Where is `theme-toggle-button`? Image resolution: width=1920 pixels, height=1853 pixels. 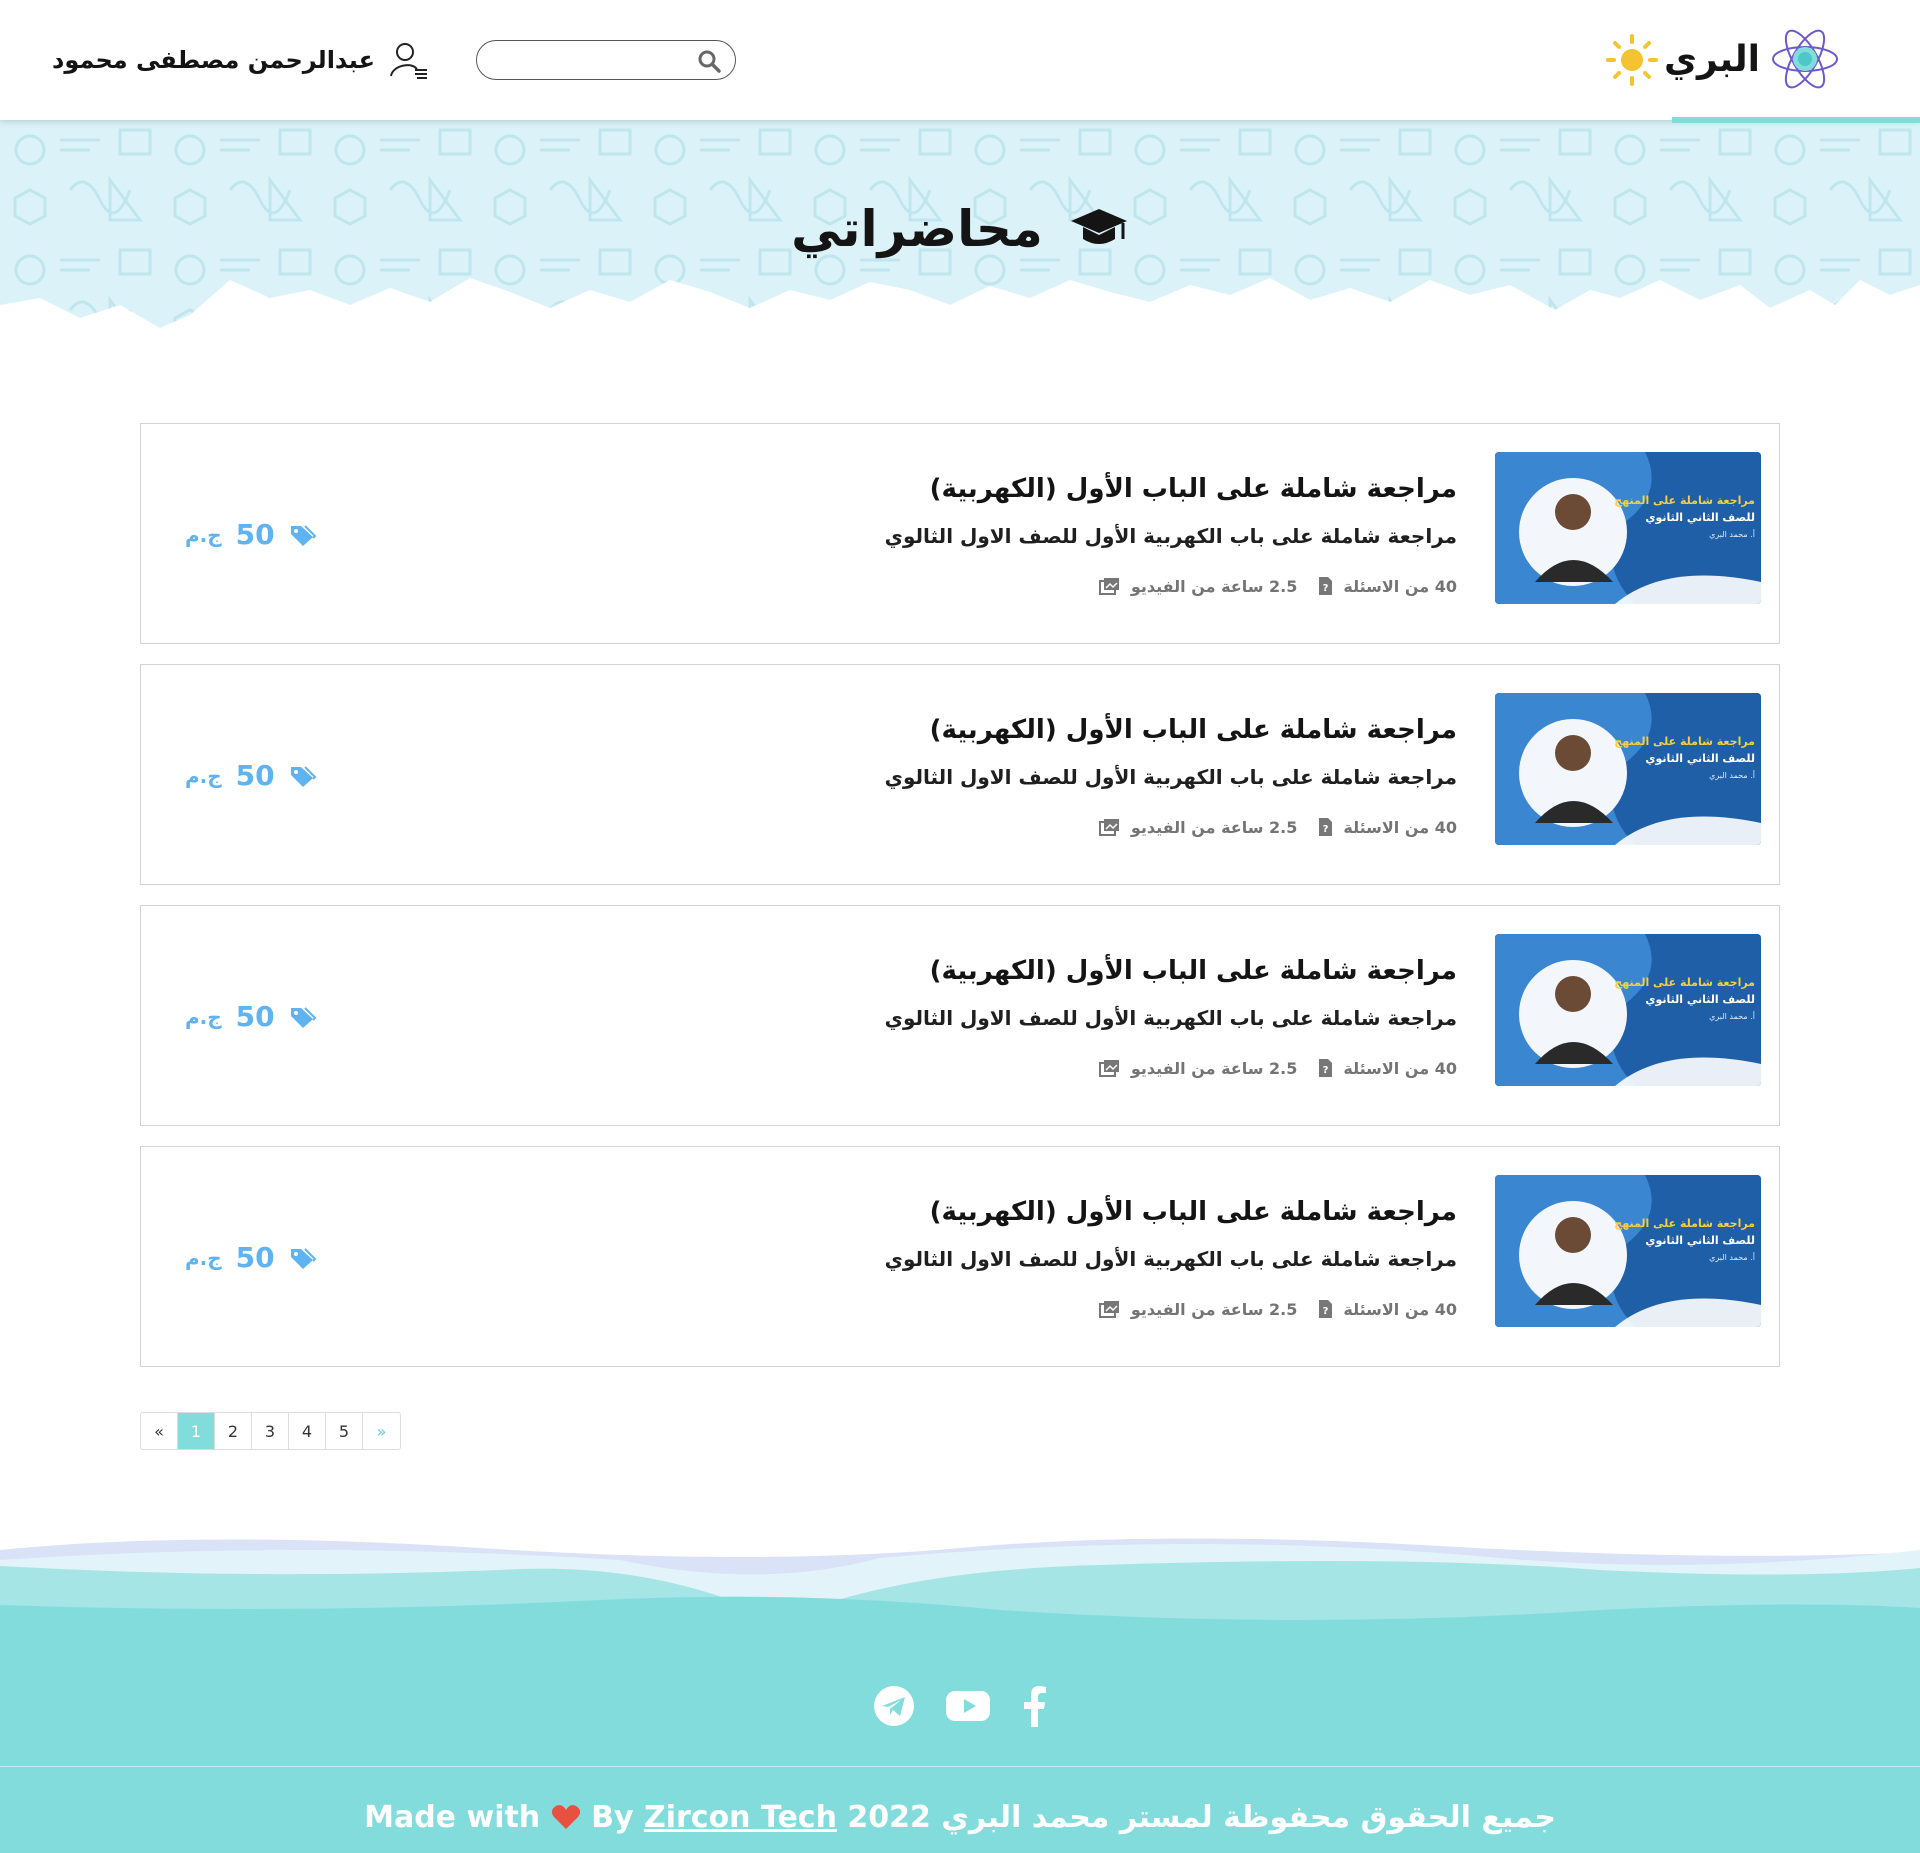
theme-toggle-button is located at coordinates (1632, 62).